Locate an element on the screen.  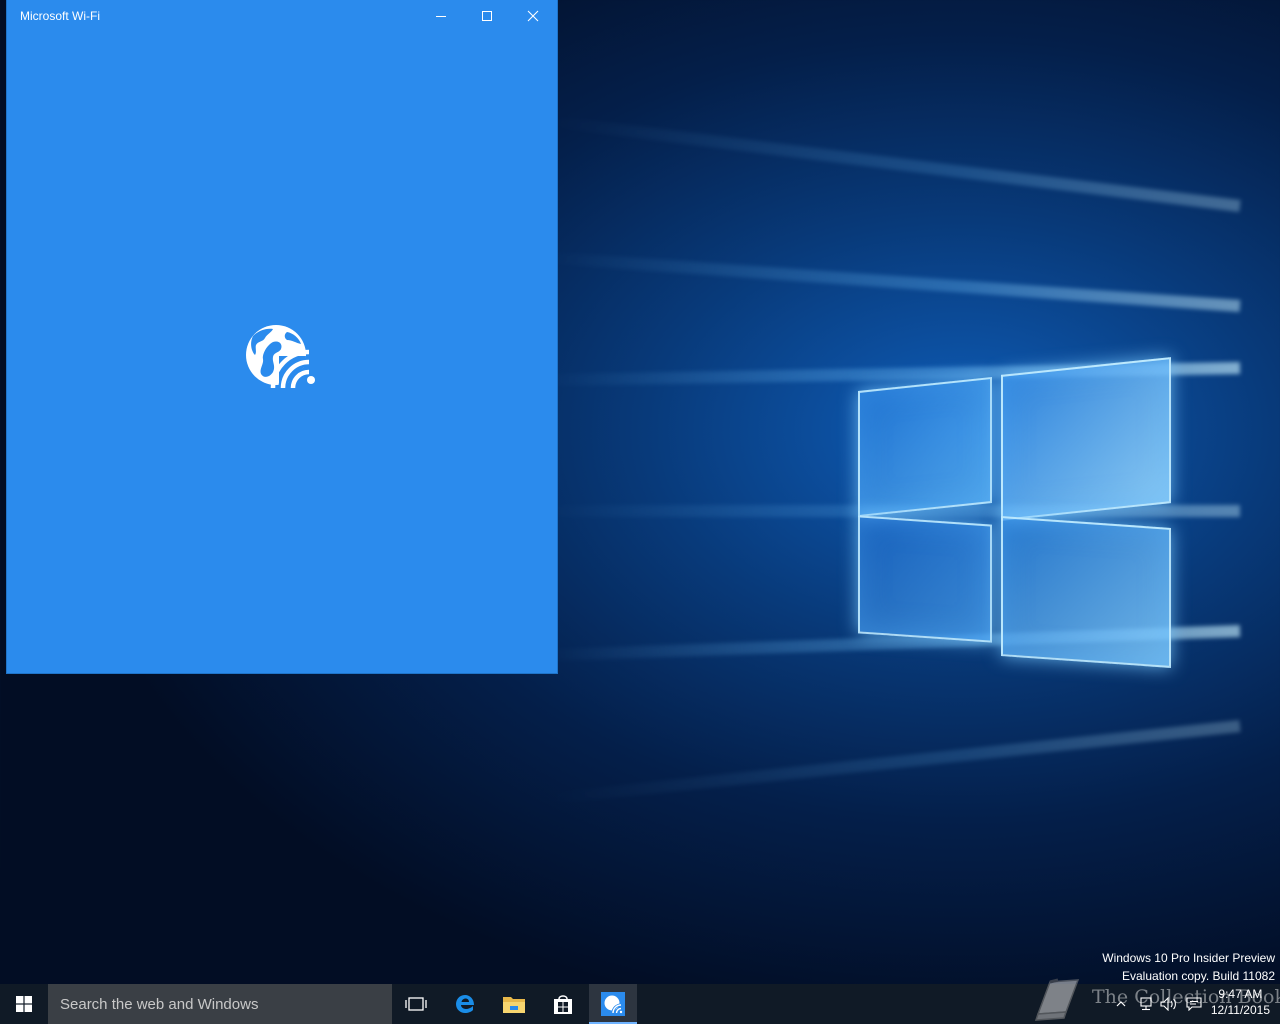
search-input: Search the web and Windows is located at coordinates (220, 1004).